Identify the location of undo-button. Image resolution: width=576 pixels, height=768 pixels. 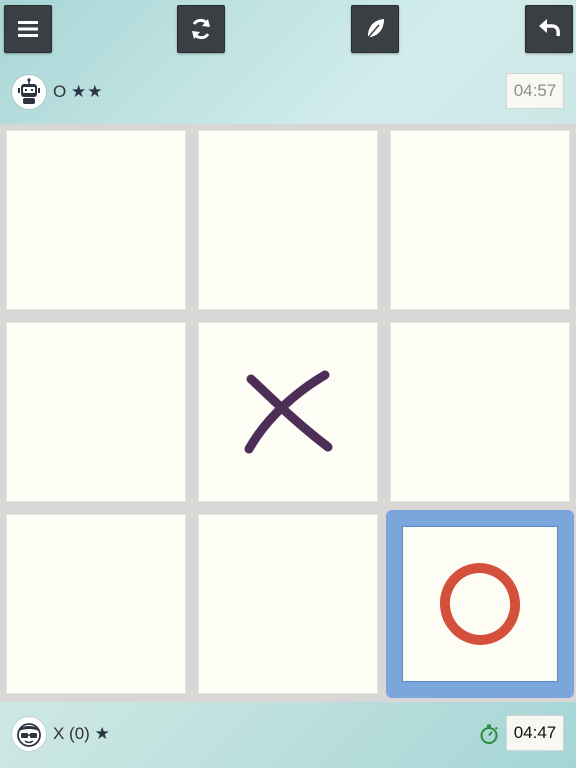
(549, 29).